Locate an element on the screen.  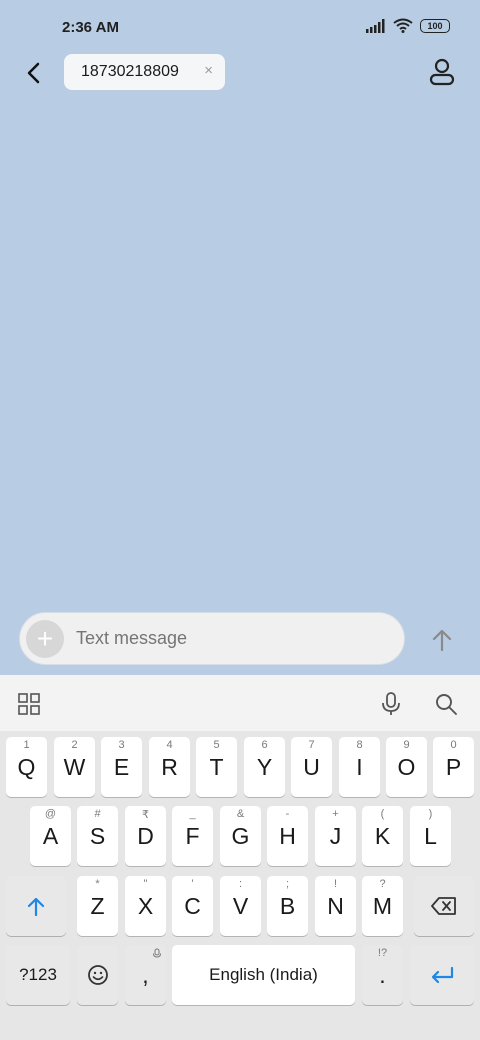
key-y: 6Y is located at coordinates (264, 767).